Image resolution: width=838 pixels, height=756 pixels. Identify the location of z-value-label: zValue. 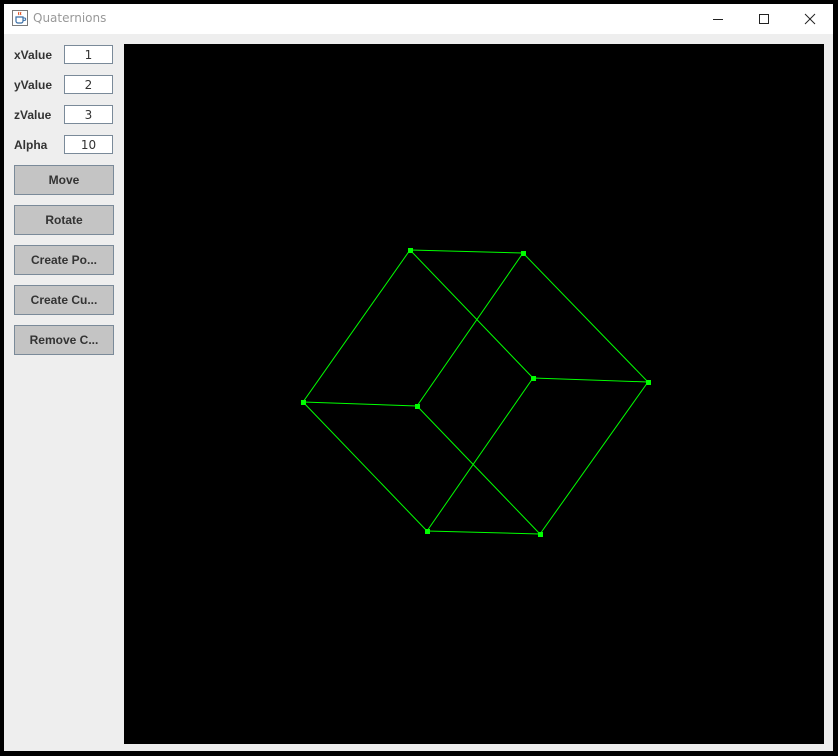
(33, 115).